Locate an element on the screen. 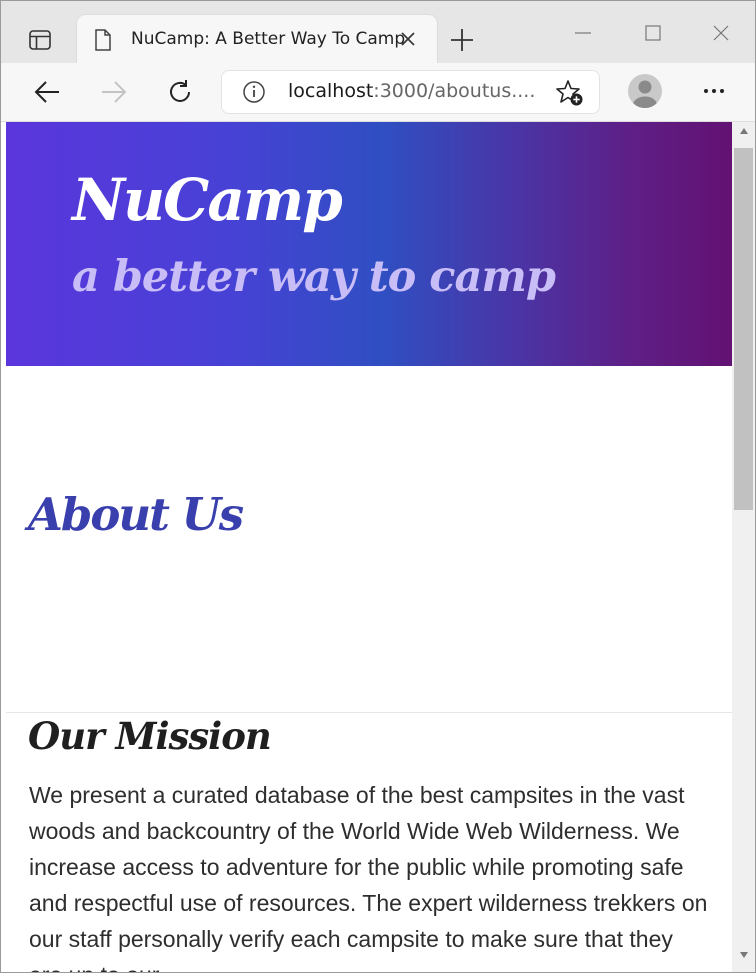 Image resolution: width=756 pixels, height=973 pixels. section-divider is located at coordinates (369, 712).